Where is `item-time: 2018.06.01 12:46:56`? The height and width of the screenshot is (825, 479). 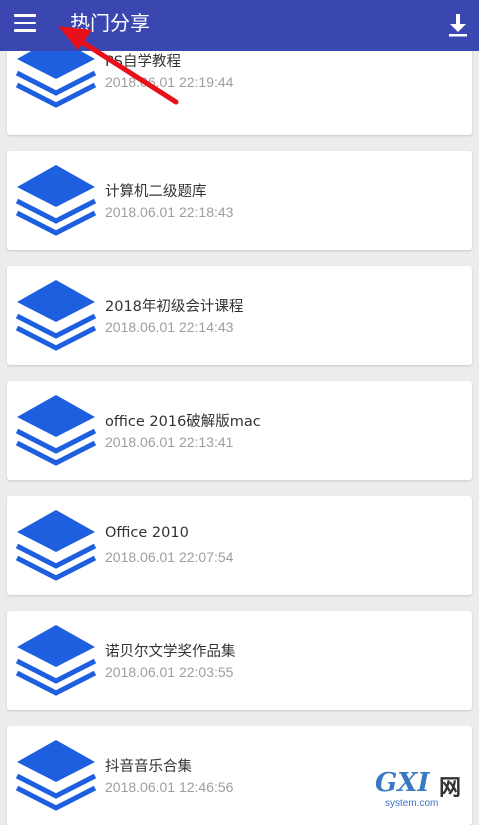 item-time: 2018.06.01 12:46:56 is located at coordinates (169, 787).